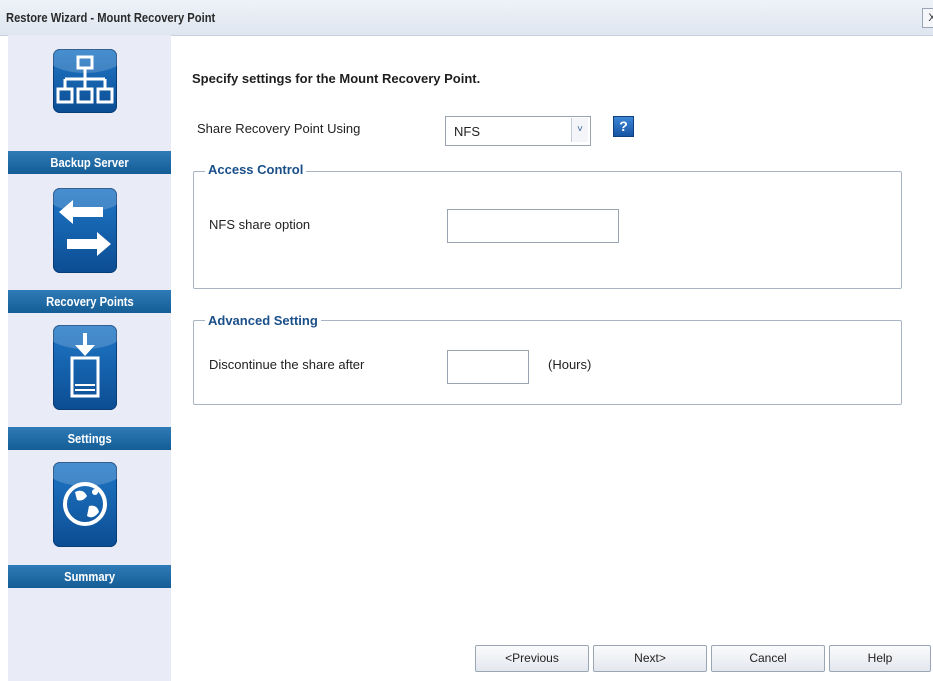 Image resolution: width=933 pixels, height=681 pixels. I want to click on step-label: Settings, so click(89, 438).